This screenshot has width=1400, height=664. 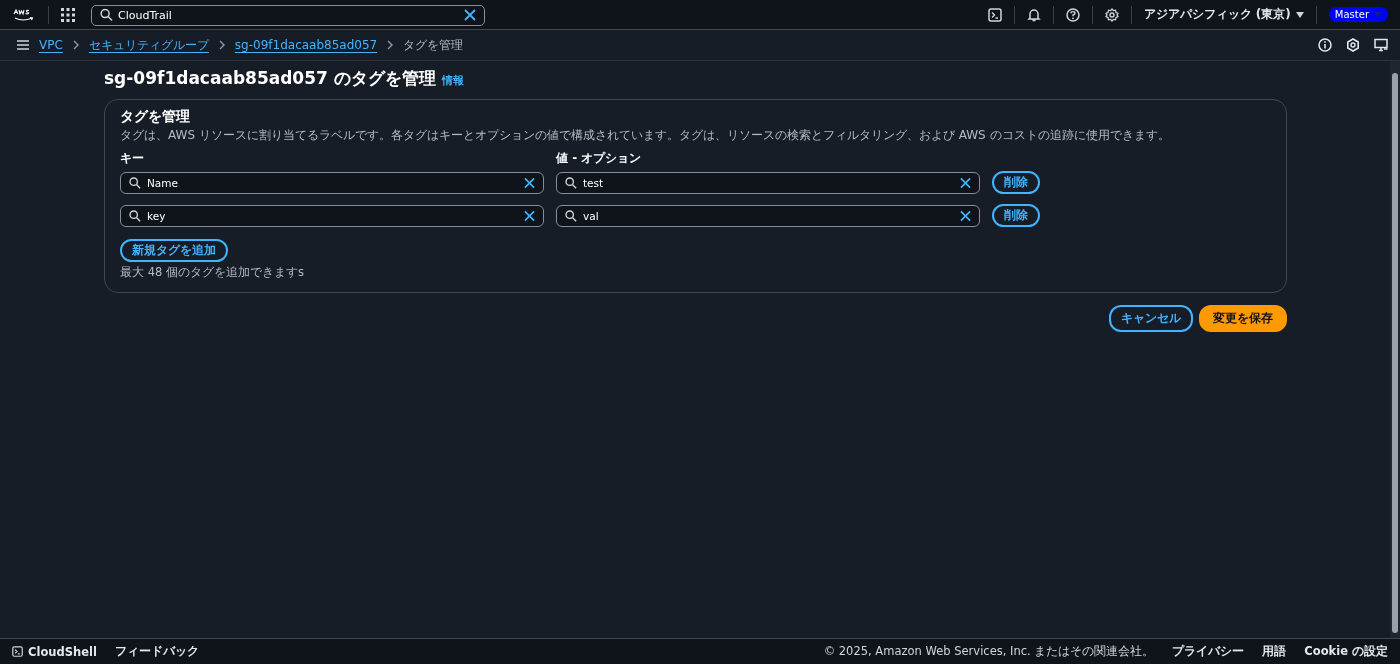 I want to click on monitor-icon, so click(x=1381, y=45).